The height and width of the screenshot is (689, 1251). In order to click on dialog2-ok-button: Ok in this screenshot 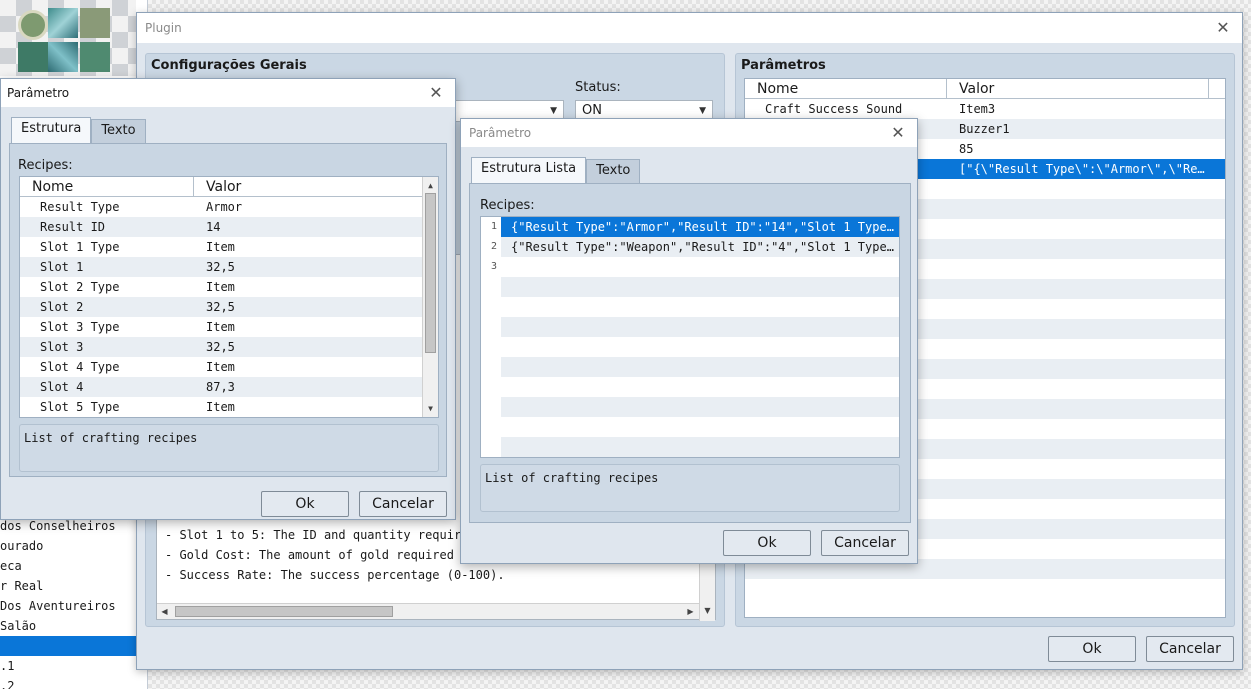, I will do `click(767, 543)`.